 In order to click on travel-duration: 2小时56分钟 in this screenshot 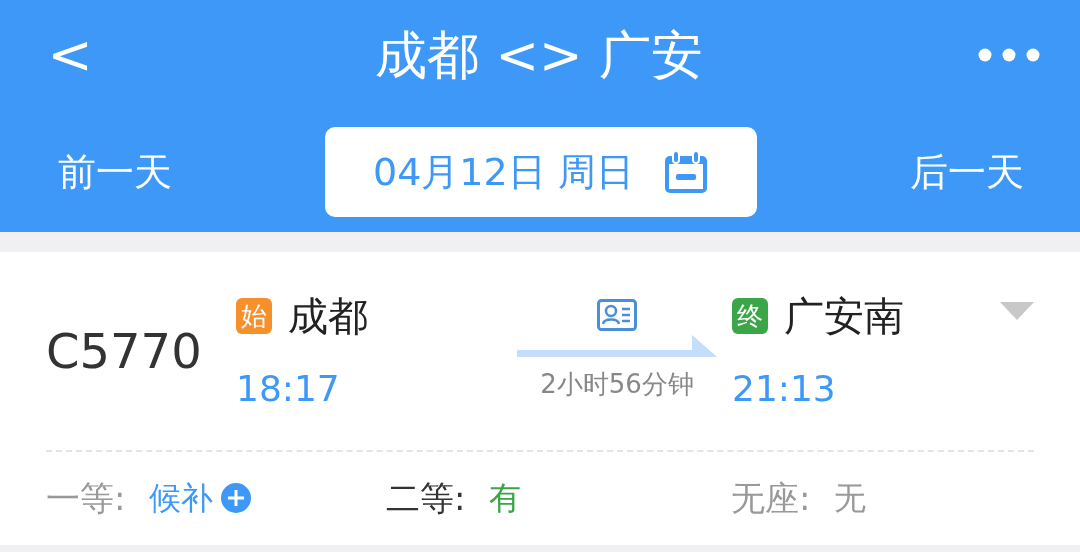, I will do `click(617, 384)`.